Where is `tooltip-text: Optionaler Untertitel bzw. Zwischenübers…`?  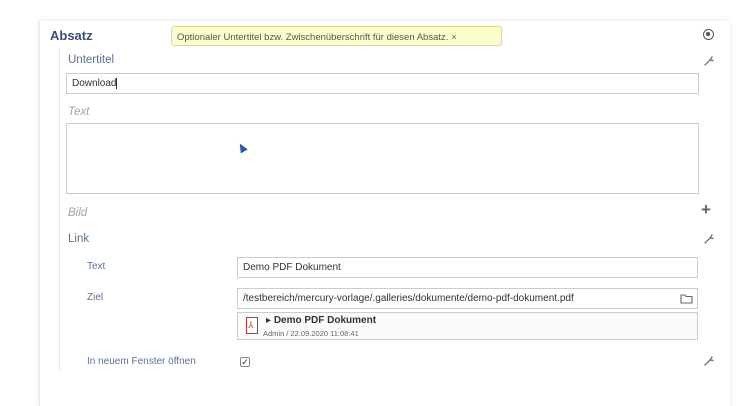 tooltip-text: Optionaler Untertitel bzw. Zwischenübers… is located at coordinates (313, 37).